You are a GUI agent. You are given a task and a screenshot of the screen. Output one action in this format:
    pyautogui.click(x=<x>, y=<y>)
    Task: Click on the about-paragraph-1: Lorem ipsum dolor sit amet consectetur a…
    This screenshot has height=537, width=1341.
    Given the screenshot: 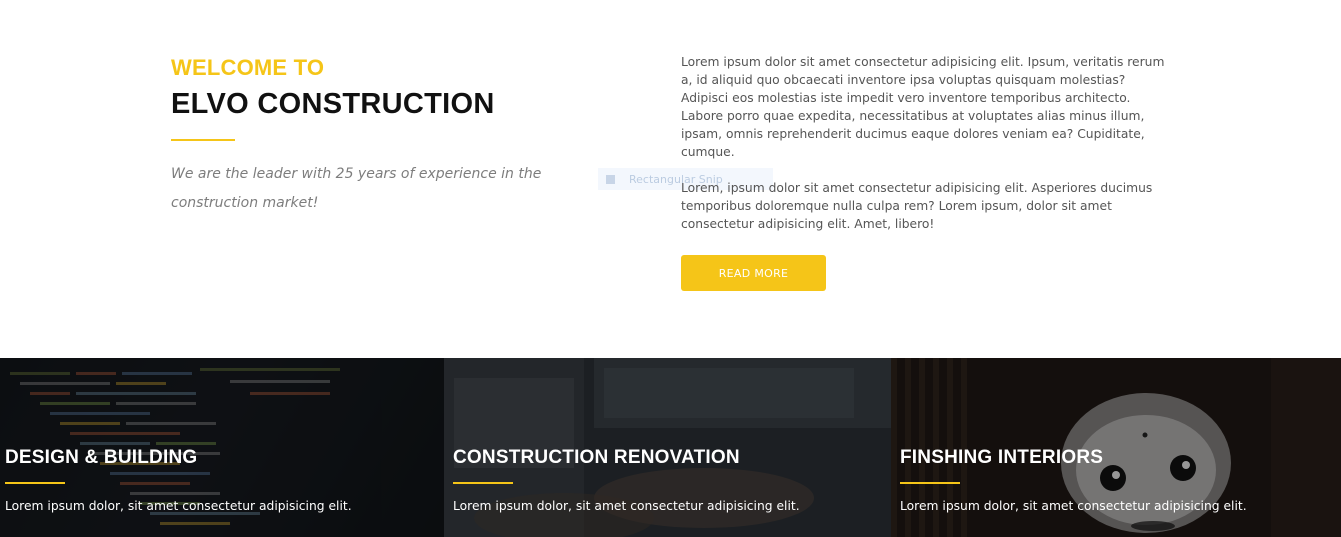 What is the action you would take?
    pyautogui.click(x=923, y=107)
    